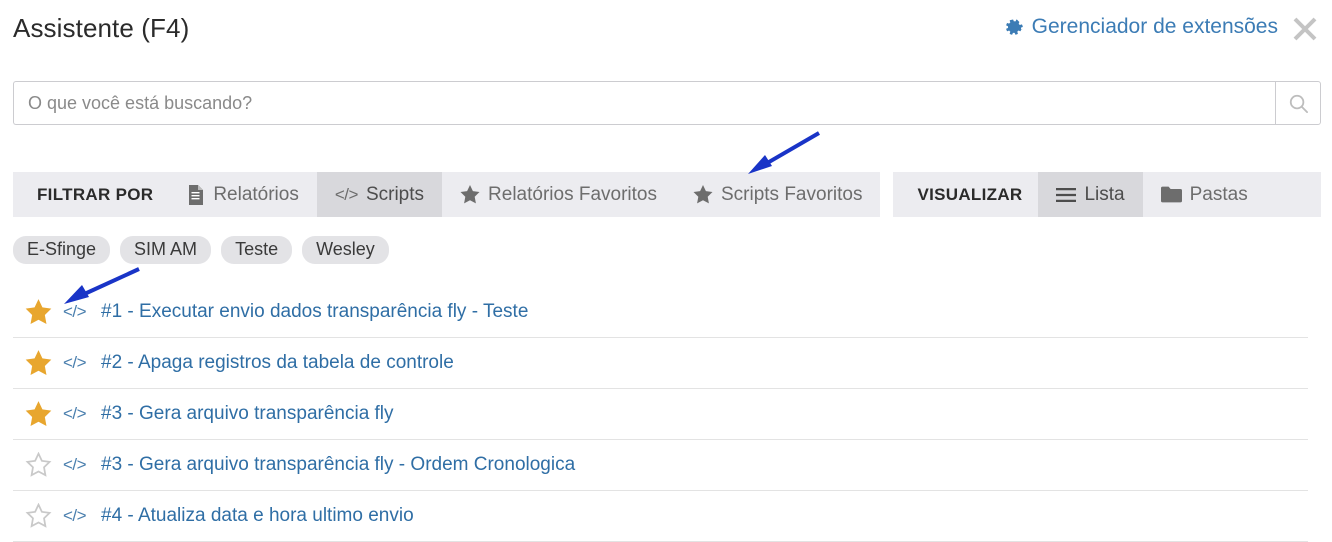 The width and height of the screenshot is (1332, 542). I want to click on folder-icon, so click(1171, 194).